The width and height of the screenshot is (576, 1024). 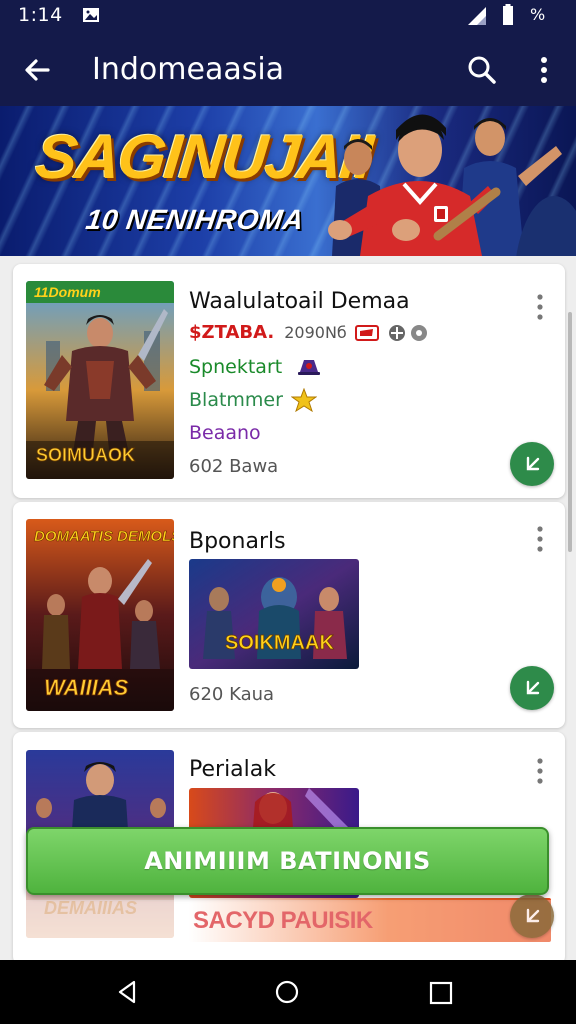 What do you see at coordinates (104, 536) in the screenshot?
I see `thumbnail-top-text: DOMAATIS DEMOLSUK` at bounding box center [104, 536].